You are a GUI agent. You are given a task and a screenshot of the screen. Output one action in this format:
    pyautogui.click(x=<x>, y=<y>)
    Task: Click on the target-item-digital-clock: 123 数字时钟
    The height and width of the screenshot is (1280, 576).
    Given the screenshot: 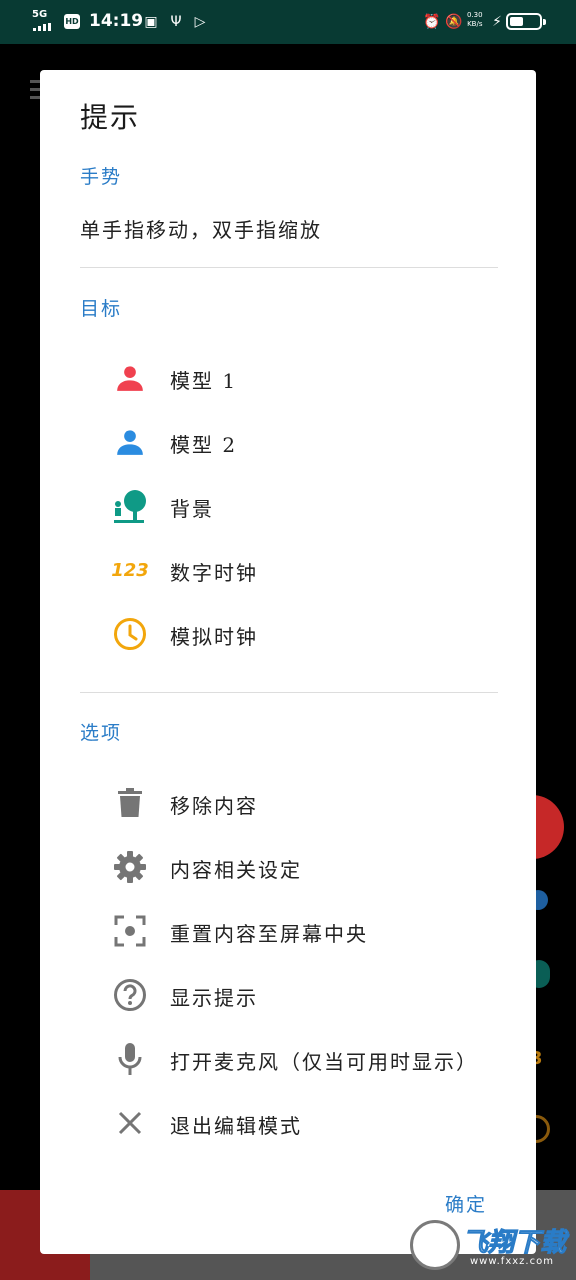 What is the action you would take?
    pyautogui.click(x=289, y=570)
    